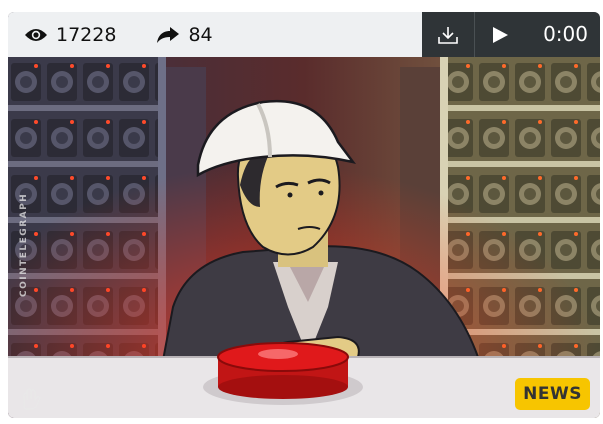 The image size is (603, 424). Describe the element at coordinates (304, 34) in the screenshot. I see `video-stats-bar: 17228 84 0:00` at that location.